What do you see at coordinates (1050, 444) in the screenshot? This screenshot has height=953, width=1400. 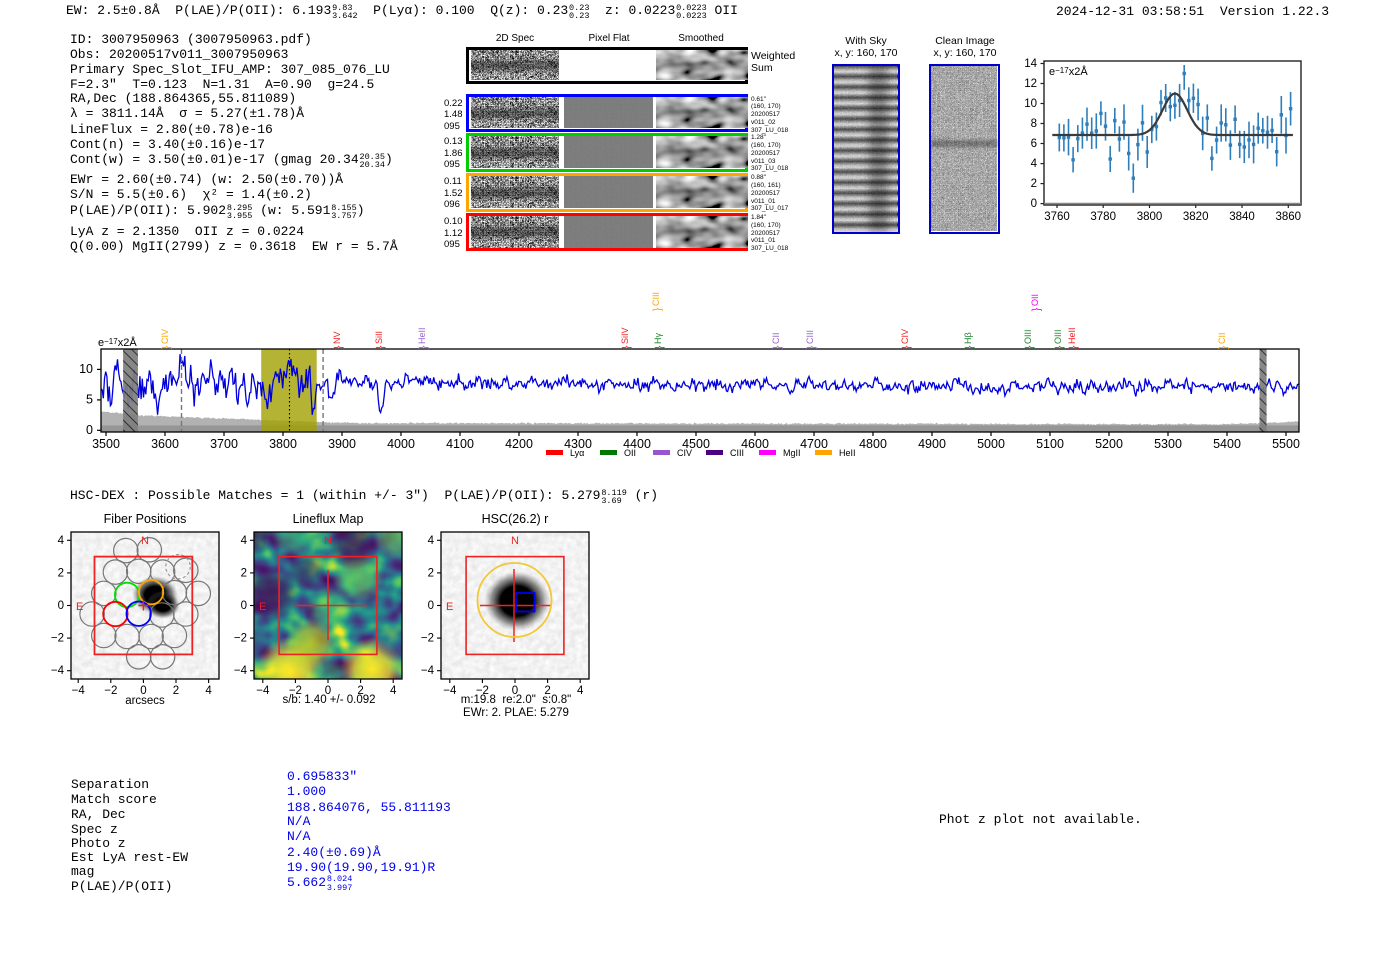 I see `svg-text: 5100` at bounding box center [1050, 444].